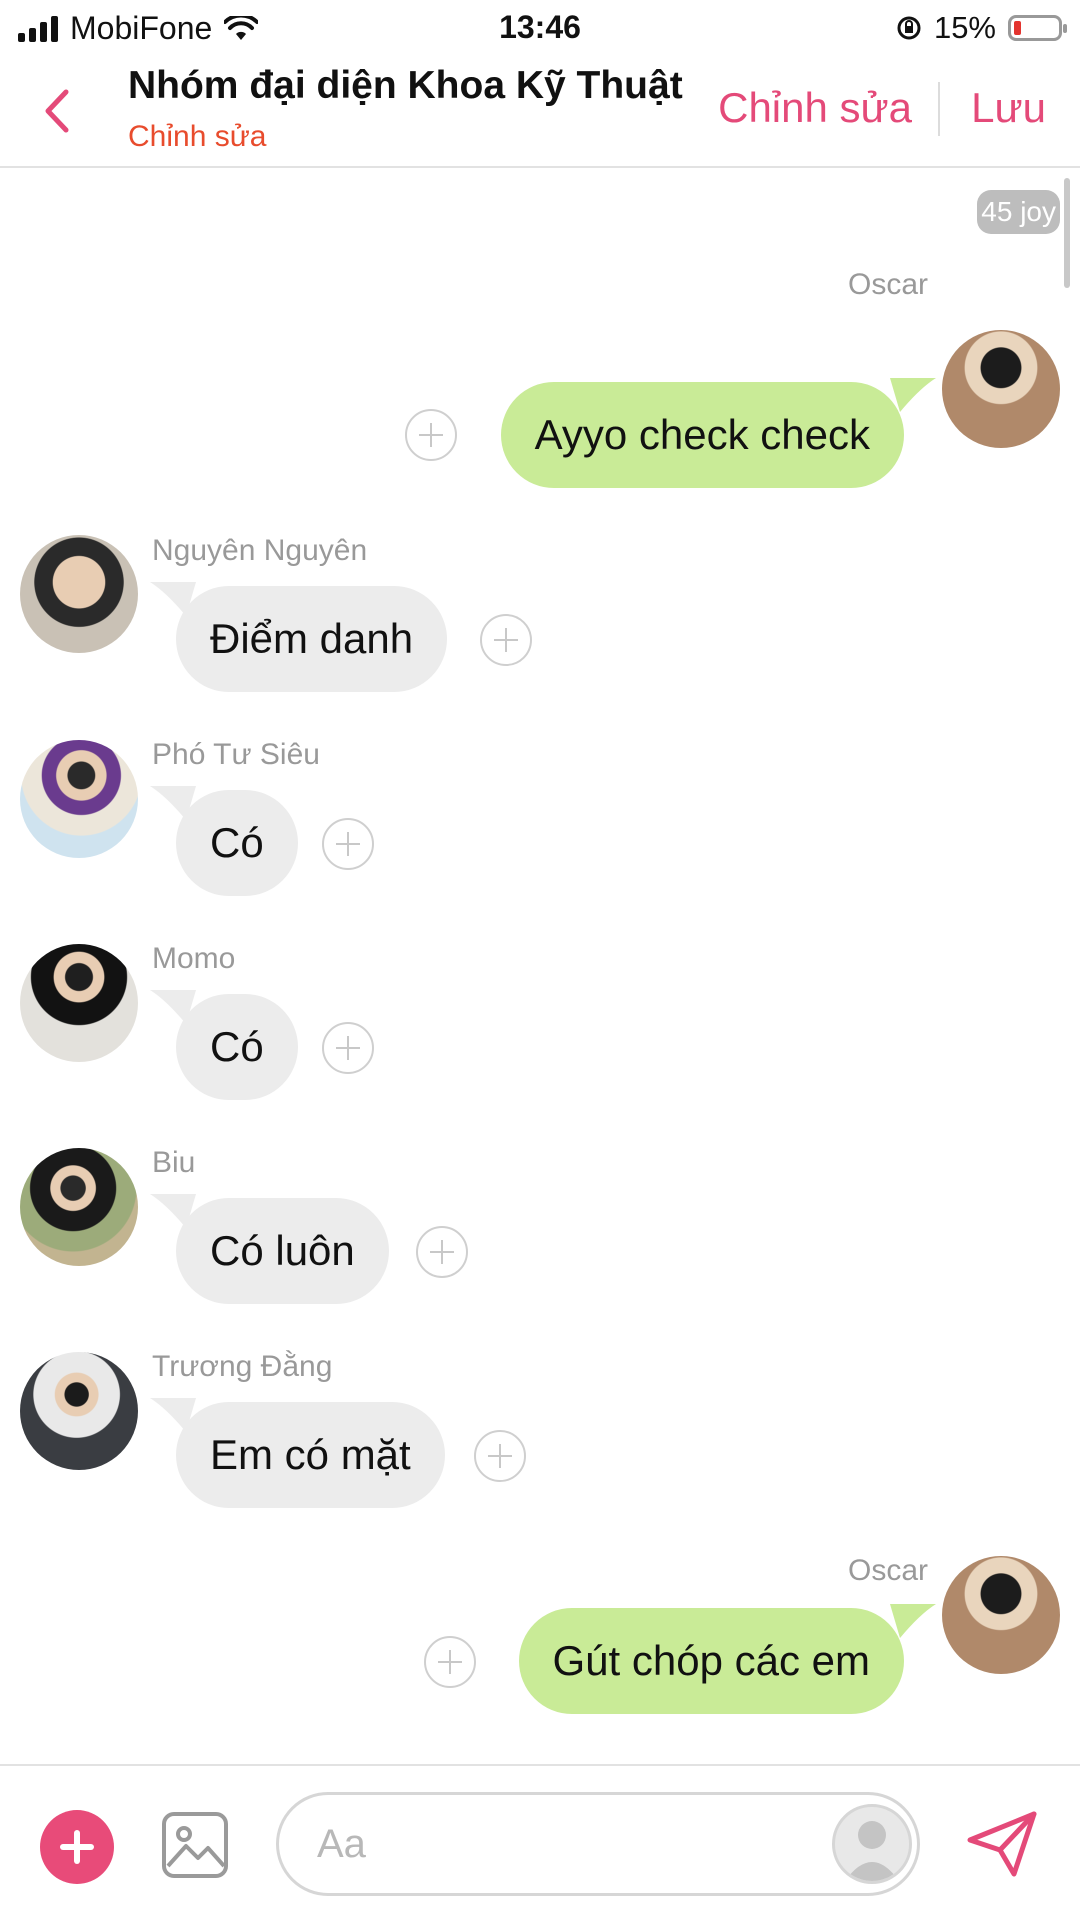  What do you see at coordinates (405, 85) in the screenshot?
I see `page-title: Nhóm đại diện Khoa Kỹ Thuật` at bounding box center [405, 85].